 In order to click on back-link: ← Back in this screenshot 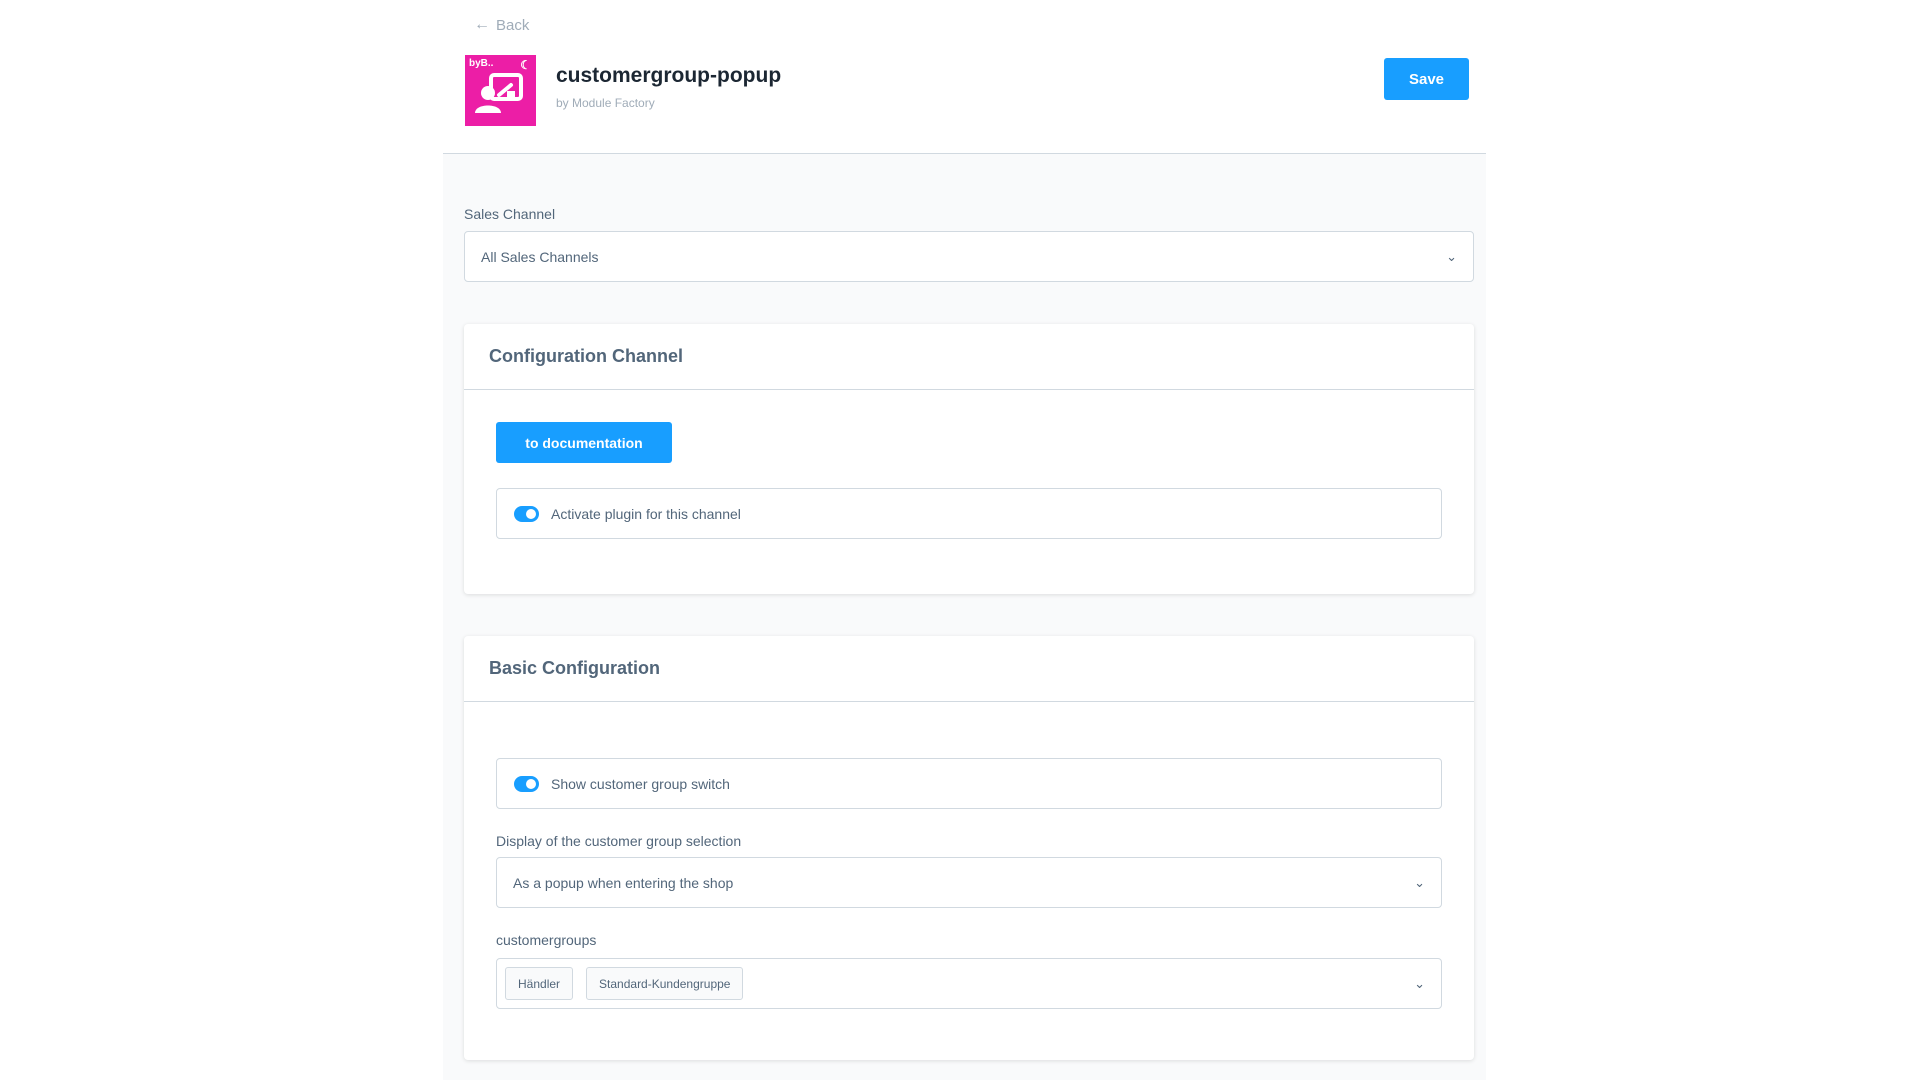, I will do `click(501, 25)`.